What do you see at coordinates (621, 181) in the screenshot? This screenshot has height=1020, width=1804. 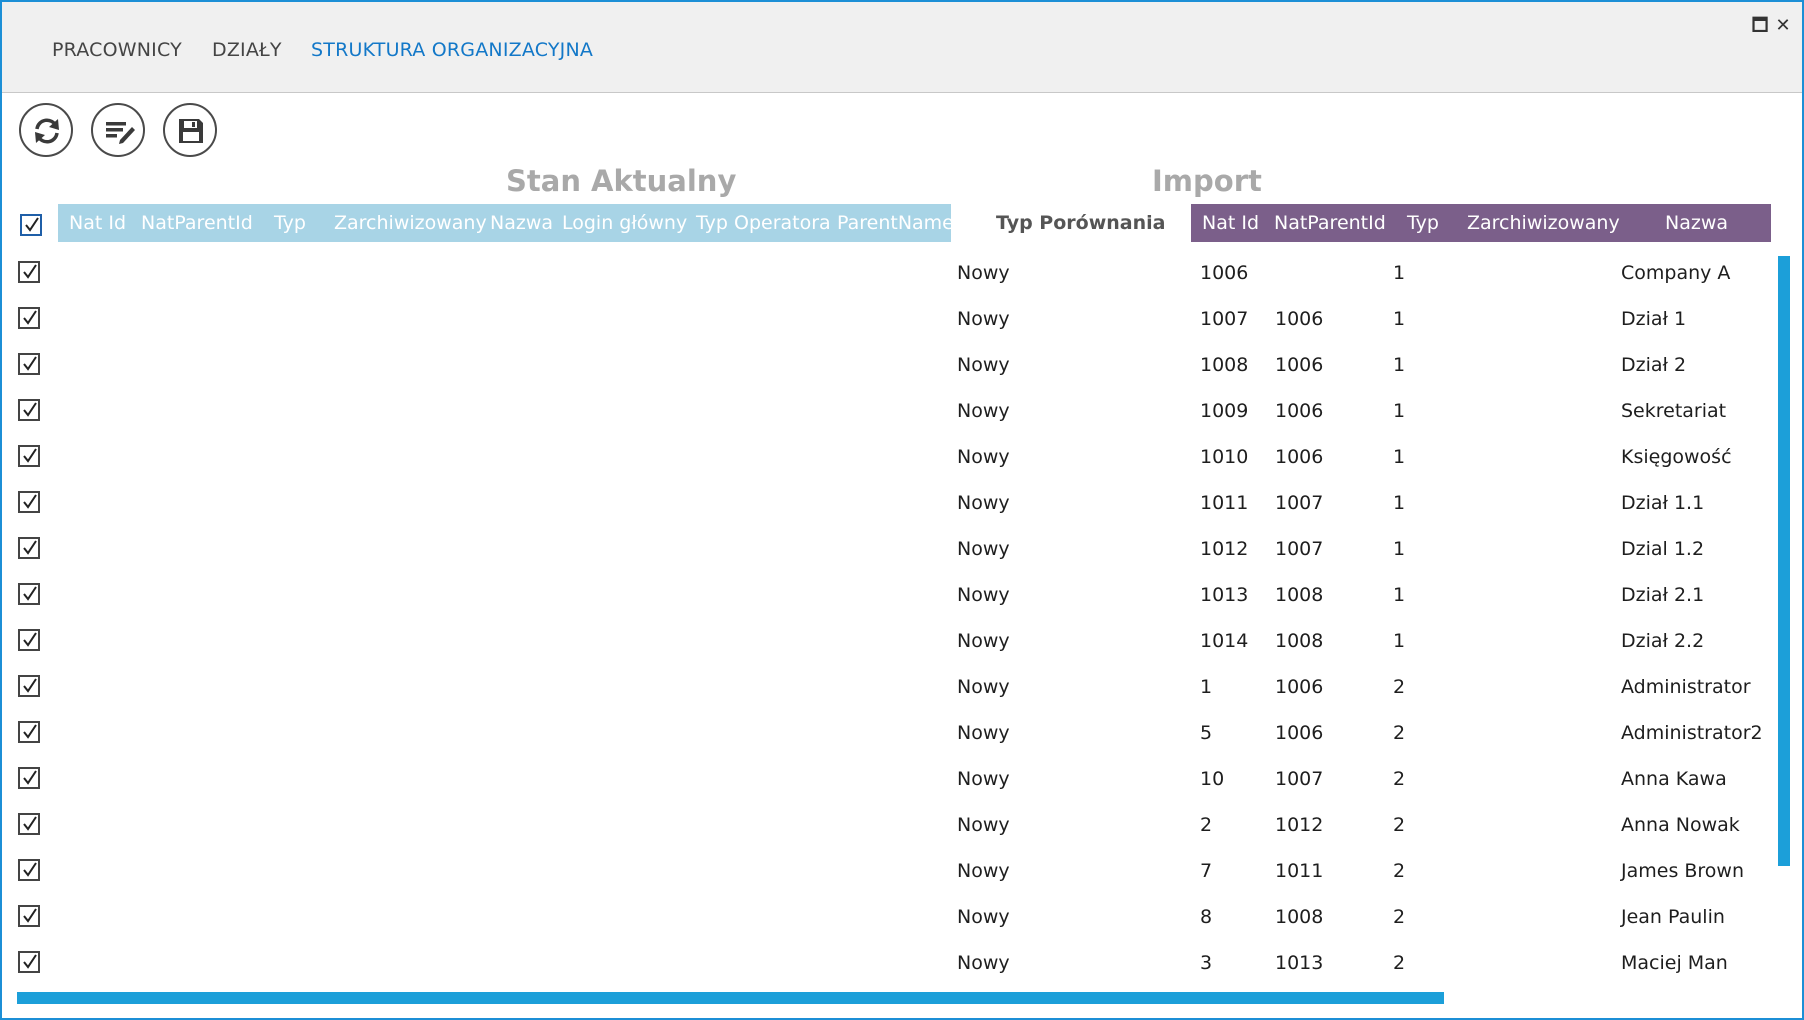 I see `current-state-title: Stan Aktualny` at bounding box center [621, 181].